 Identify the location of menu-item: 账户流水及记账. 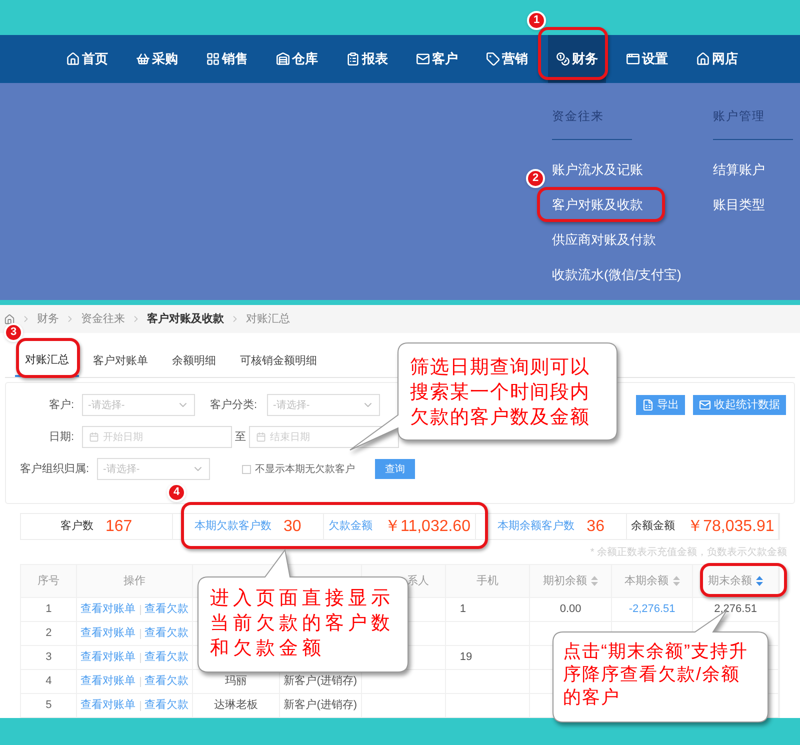
(632, 170).